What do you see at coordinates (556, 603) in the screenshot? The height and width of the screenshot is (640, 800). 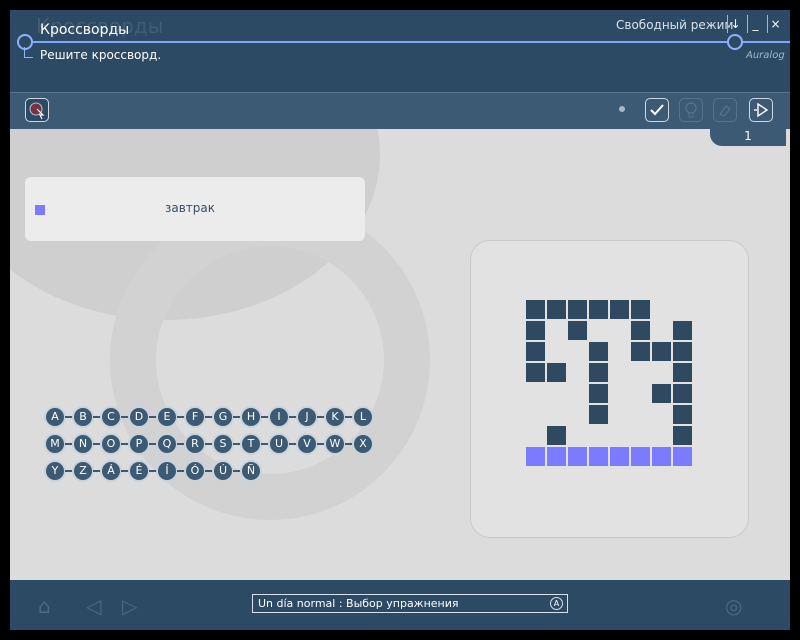 I see `lesson-icon: A` at bounding box center [556, 603].